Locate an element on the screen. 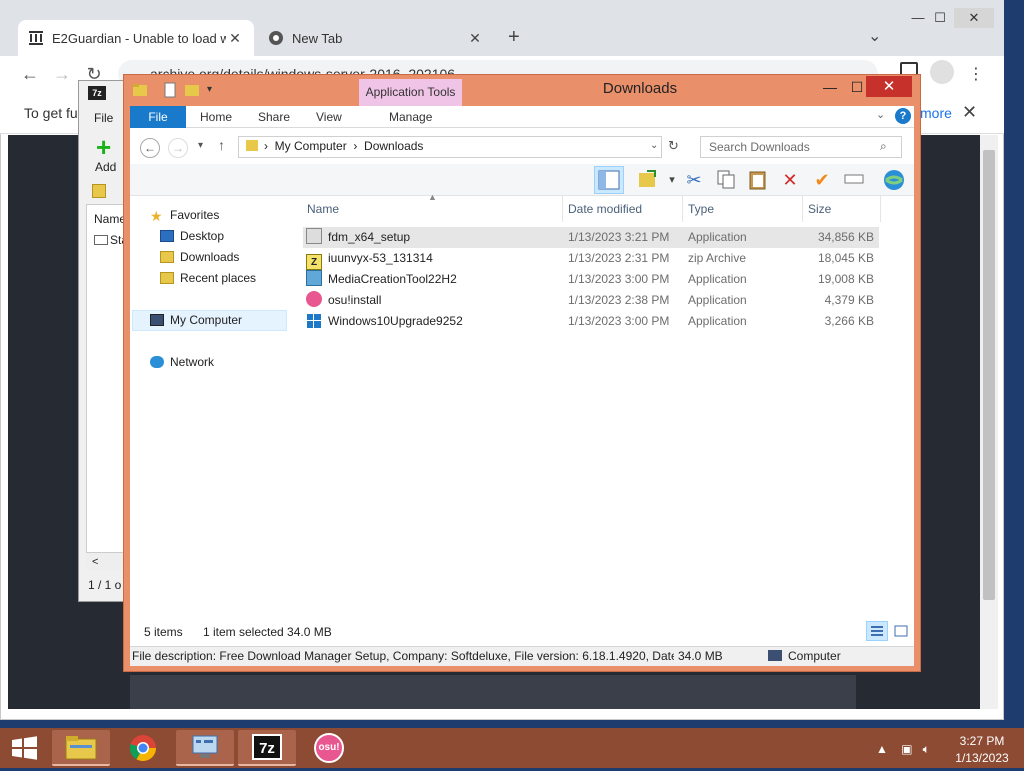  system-tray: ▲ ▣ 🔈︎ is located at coordinates (903, 749).